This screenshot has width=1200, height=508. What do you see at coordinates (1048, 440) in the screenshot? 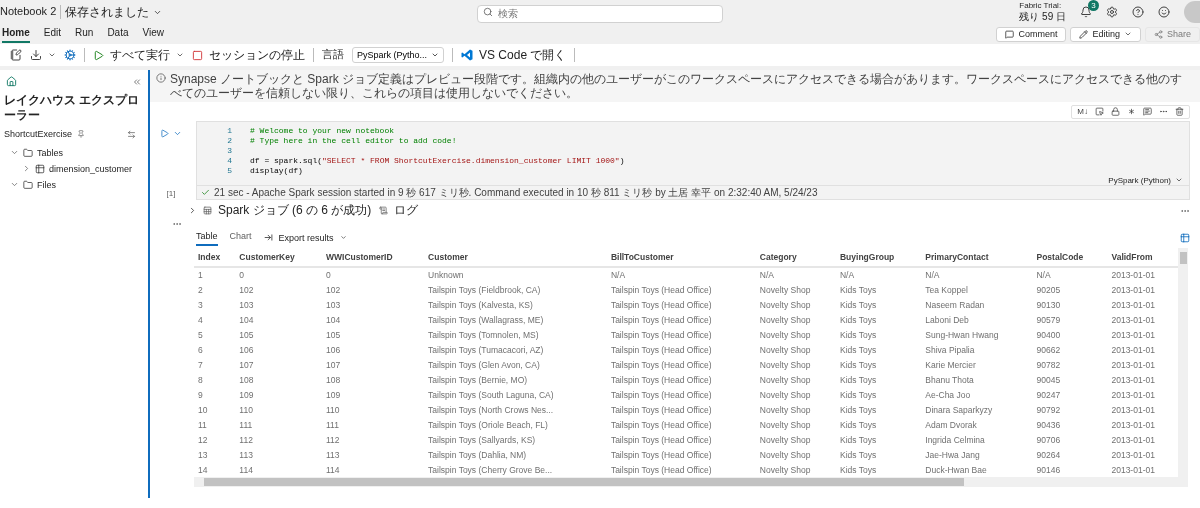
I see `table-cell-text: 90706` at bounding box center [1048, 440].